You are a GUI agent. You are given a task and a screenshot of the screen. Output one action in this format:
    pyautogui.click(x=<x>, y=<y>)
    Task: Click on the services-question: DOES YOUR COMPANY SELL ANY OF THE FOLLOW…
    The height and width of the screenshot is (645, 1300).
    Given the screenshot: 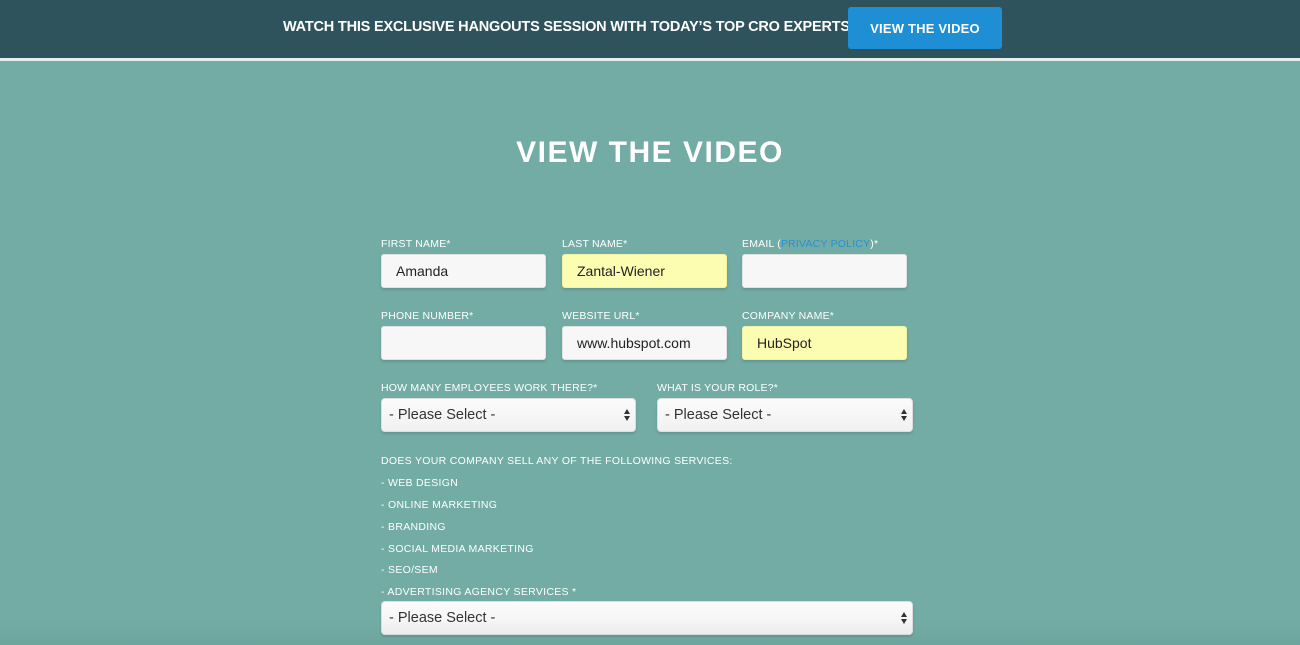 What is the action you would take?
    pyautogui.click(x=557, y=461)
    